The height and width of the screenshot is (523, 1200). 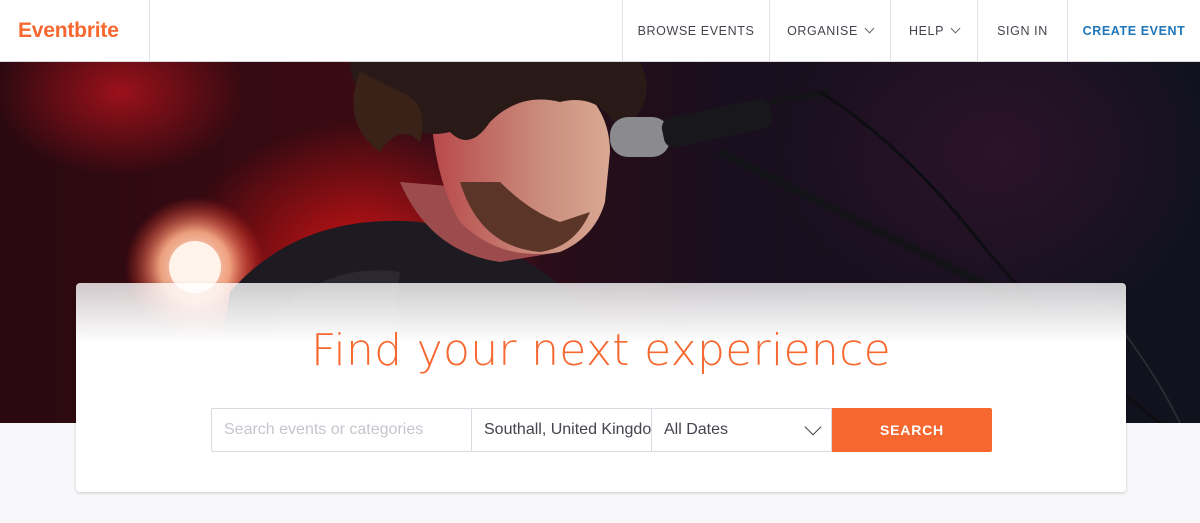 I want to click on nav-browse-events: BROWSE EVENTS, so click(x=695, y=30).